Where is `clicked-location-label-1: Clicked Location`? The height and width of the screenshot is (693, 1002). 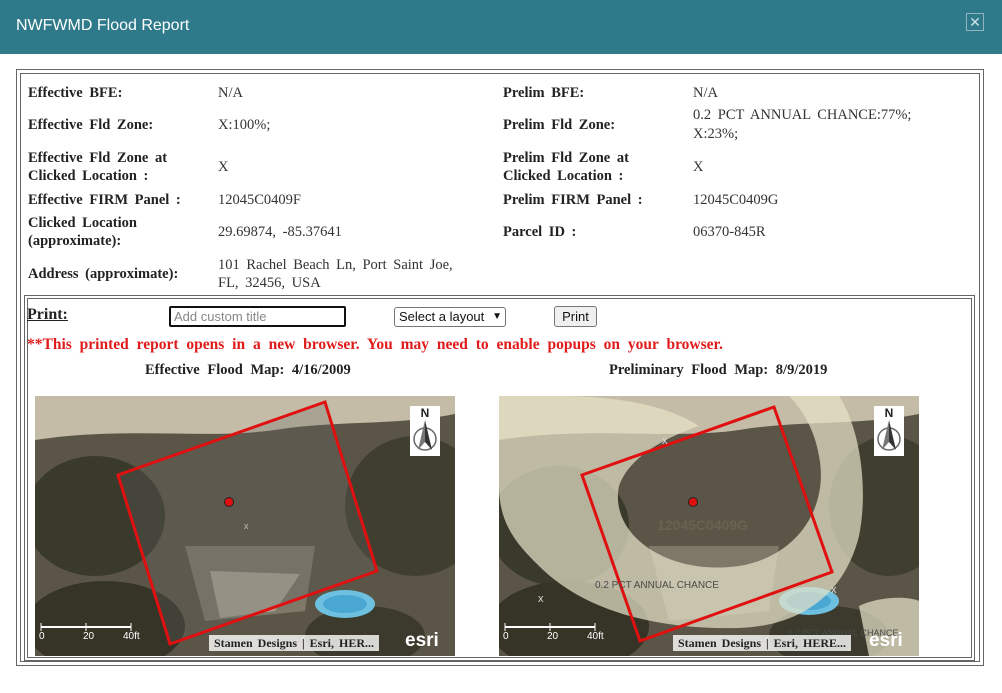 clicked-location-label-1: Clicked Location is located at coordinates (82, 223).